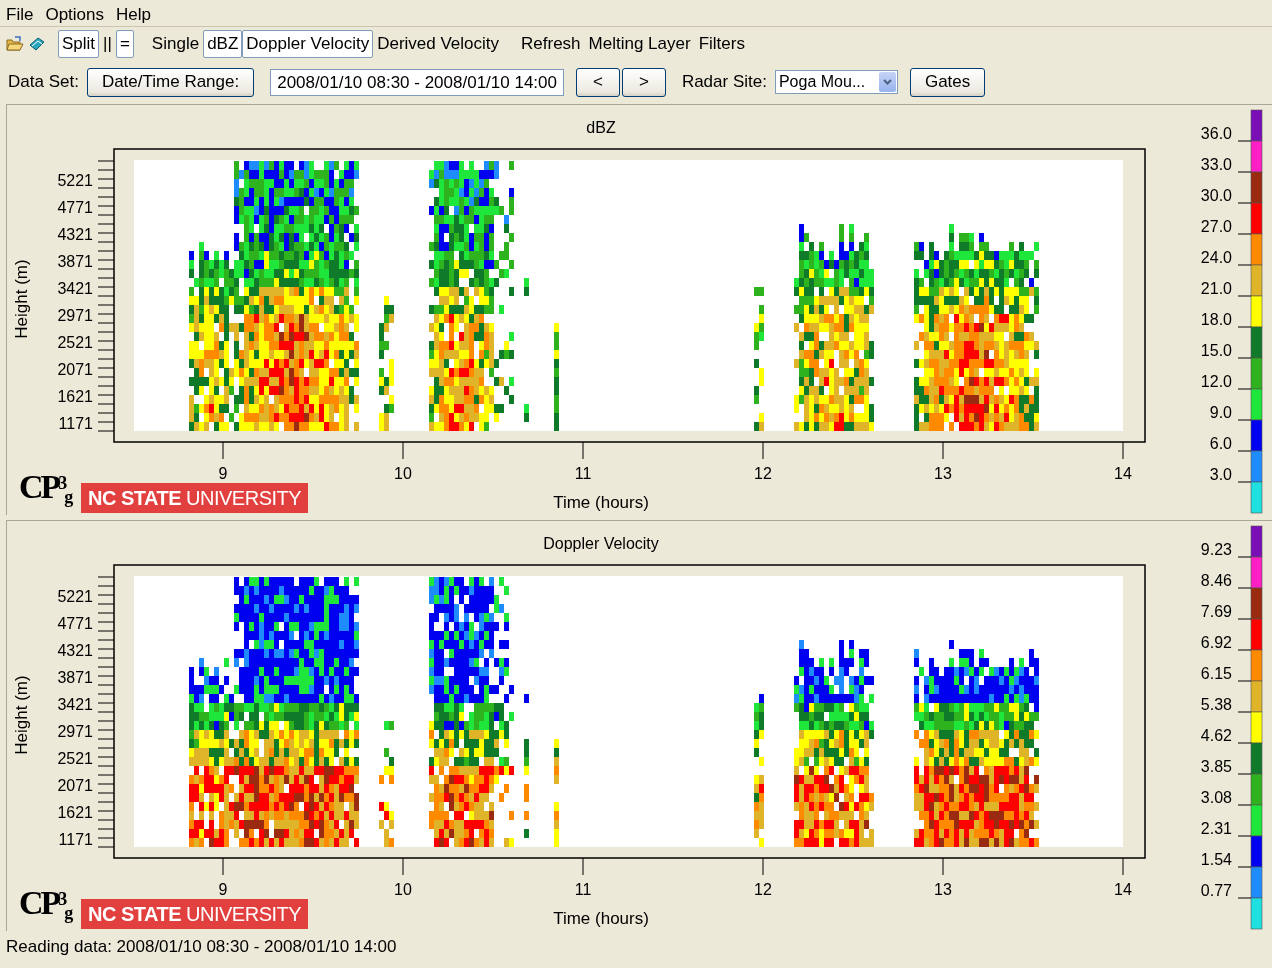 Image resolution: width=1272 pixels, height=968 pixels. Describe the element at coordinates (223, 44) in the screenshot. I see `toolbar-toggle: dBZ` at that location.